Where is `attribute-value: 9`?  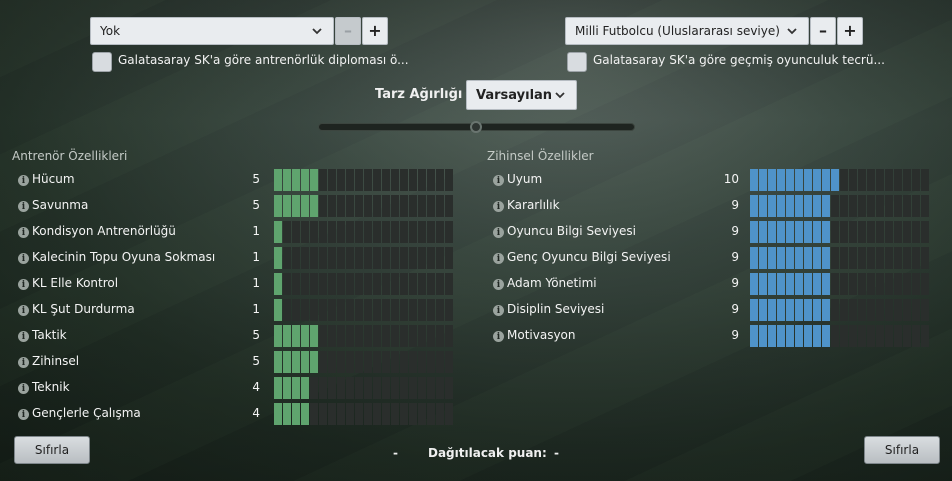 attribute-value: 9 is located at coordinates (735, 335).